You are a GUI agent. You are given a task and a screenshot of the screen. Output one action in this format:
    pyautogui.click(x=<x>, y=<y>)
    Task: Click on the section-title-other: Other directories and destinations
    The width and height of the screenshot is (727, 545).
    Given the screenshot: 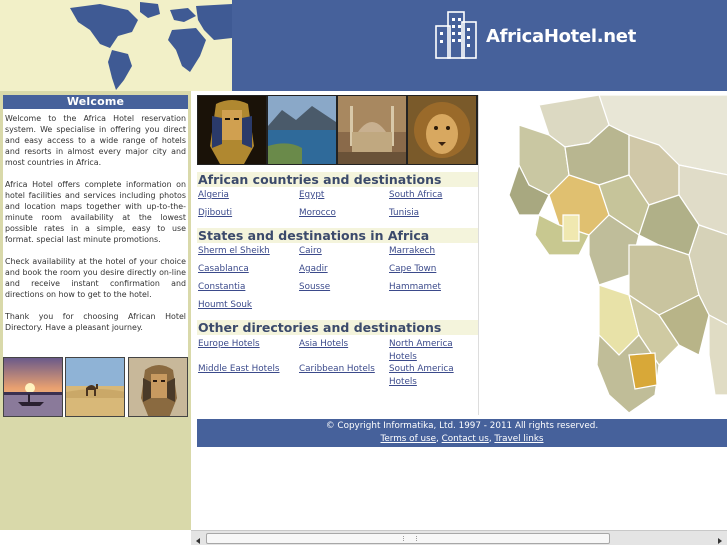 What is the action you would take?
    pyautogui.click(x=337, y=327)
    